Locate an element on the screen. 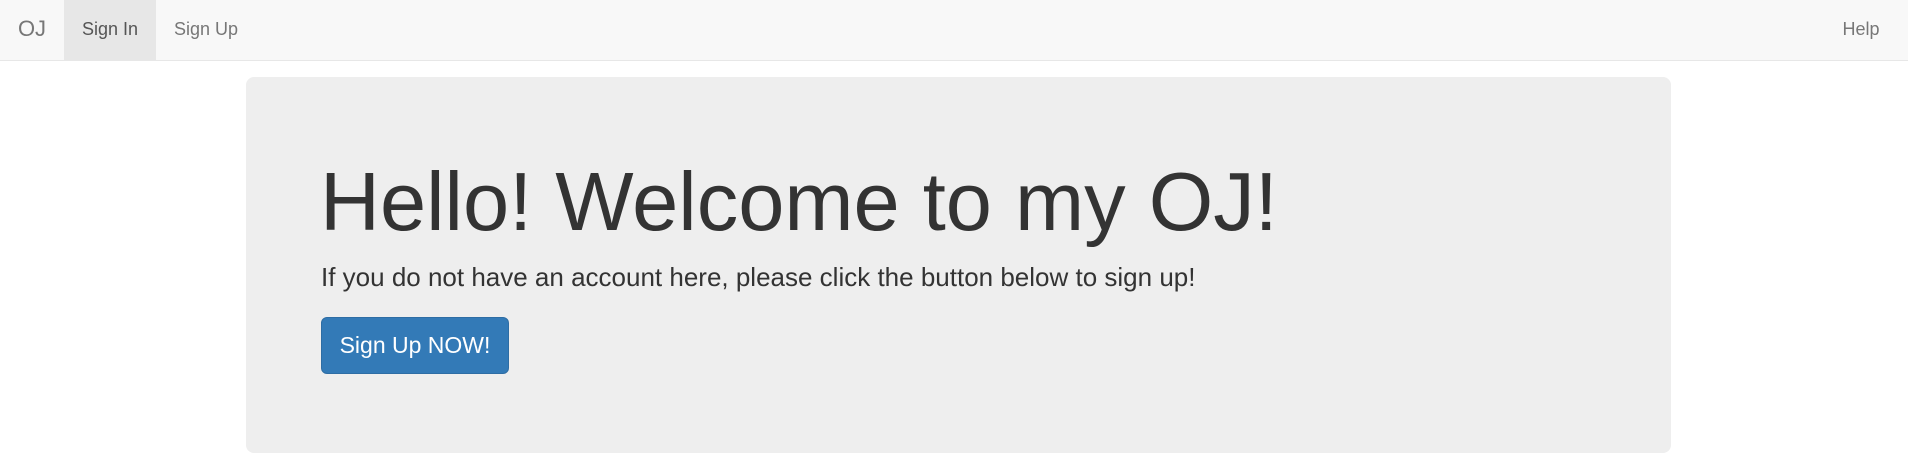 Image resolution: width=1908 pixels, height=468 pixels. nav-sign-up: Sign Up is located at coordinates (206, 30).